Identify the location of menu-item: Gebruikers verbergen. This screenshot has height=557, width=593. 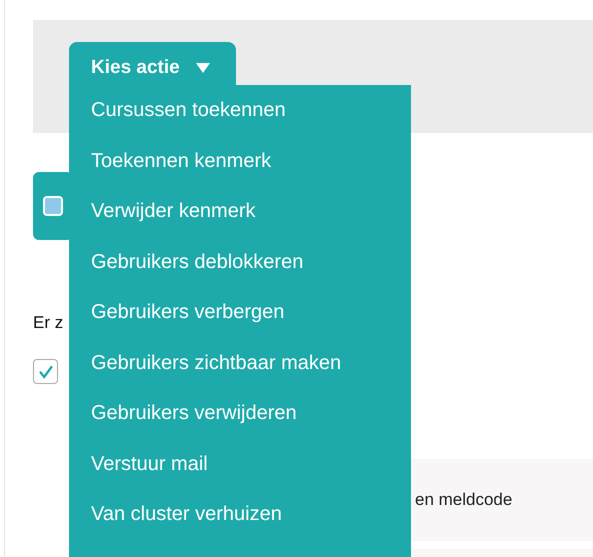
(180, 312).